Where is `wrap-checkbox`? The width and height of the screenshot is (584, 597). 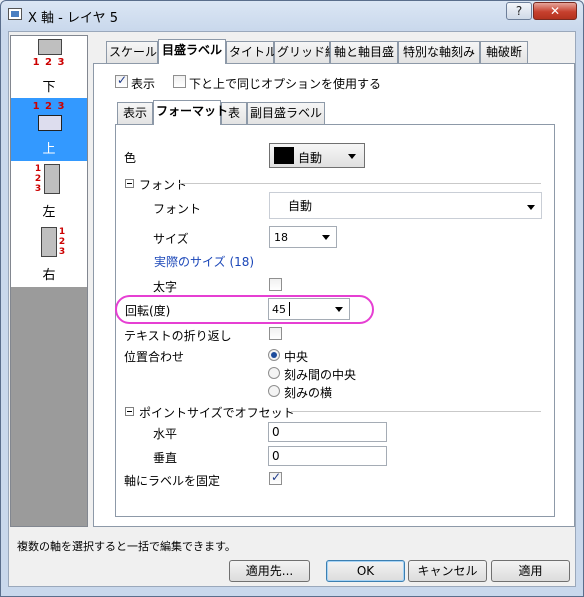
wrap-checkbox is located at coordinates (275, 333).